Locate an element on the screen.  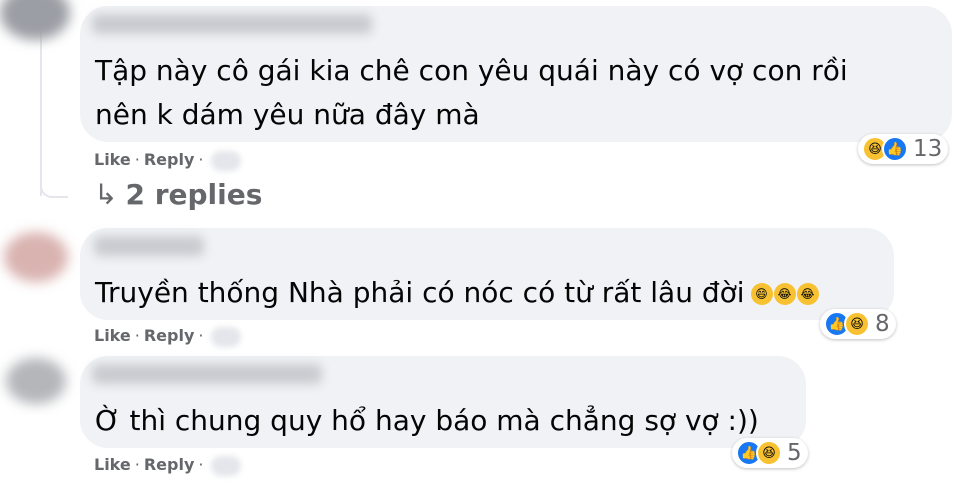
grinning-emoji: 😄 is located at coordinates (761, 294).